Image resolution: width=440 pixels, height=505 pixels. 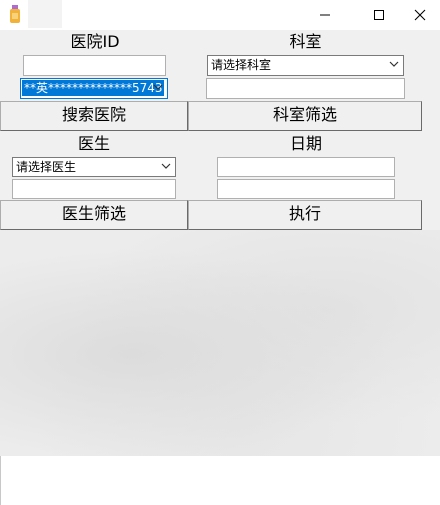 What do you see at coordinates (93, 143) in the screenshot?
I see `doctor-label: 医生` at bounding box center [93, 143].